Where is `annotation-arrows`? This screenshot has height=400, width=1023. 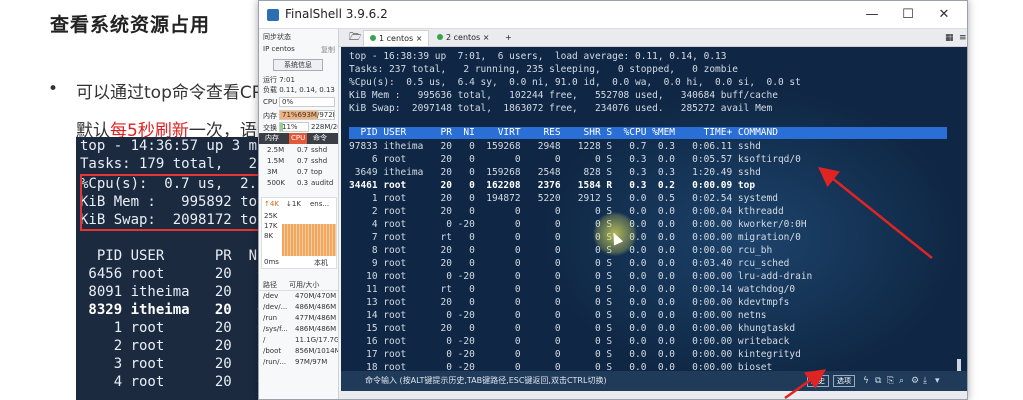 annotation-arrows is located at coordinates (858, 283).